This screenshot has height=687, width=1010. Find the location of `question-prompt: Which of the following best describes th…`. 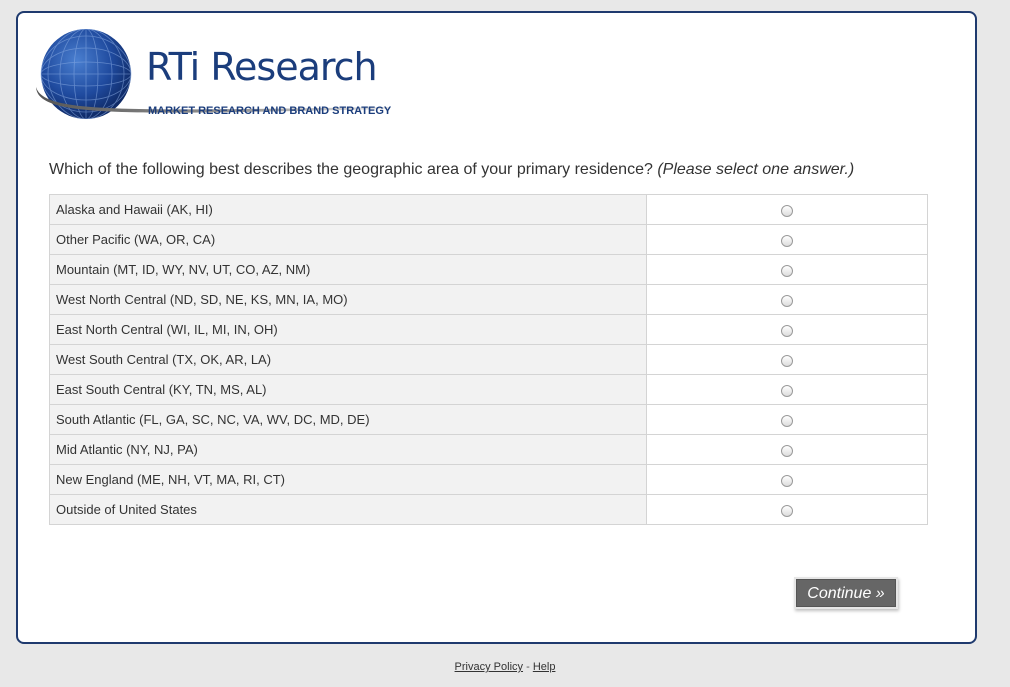

question-prompt: Which of the following best describes th… is located at coordinates (351, 169).